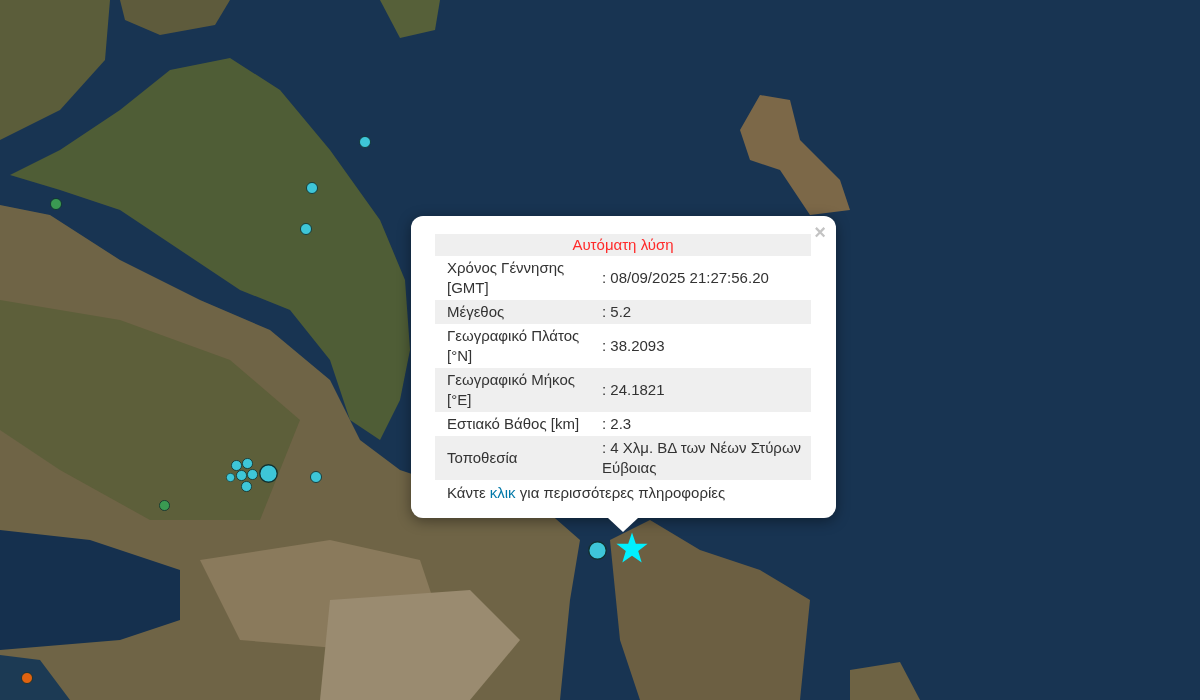 The height and width of the screenshot is (700, 1200). Describe the element at coordinates (706, 390) in the screenshot. I see `value-cell: : 24.1821` at that location.